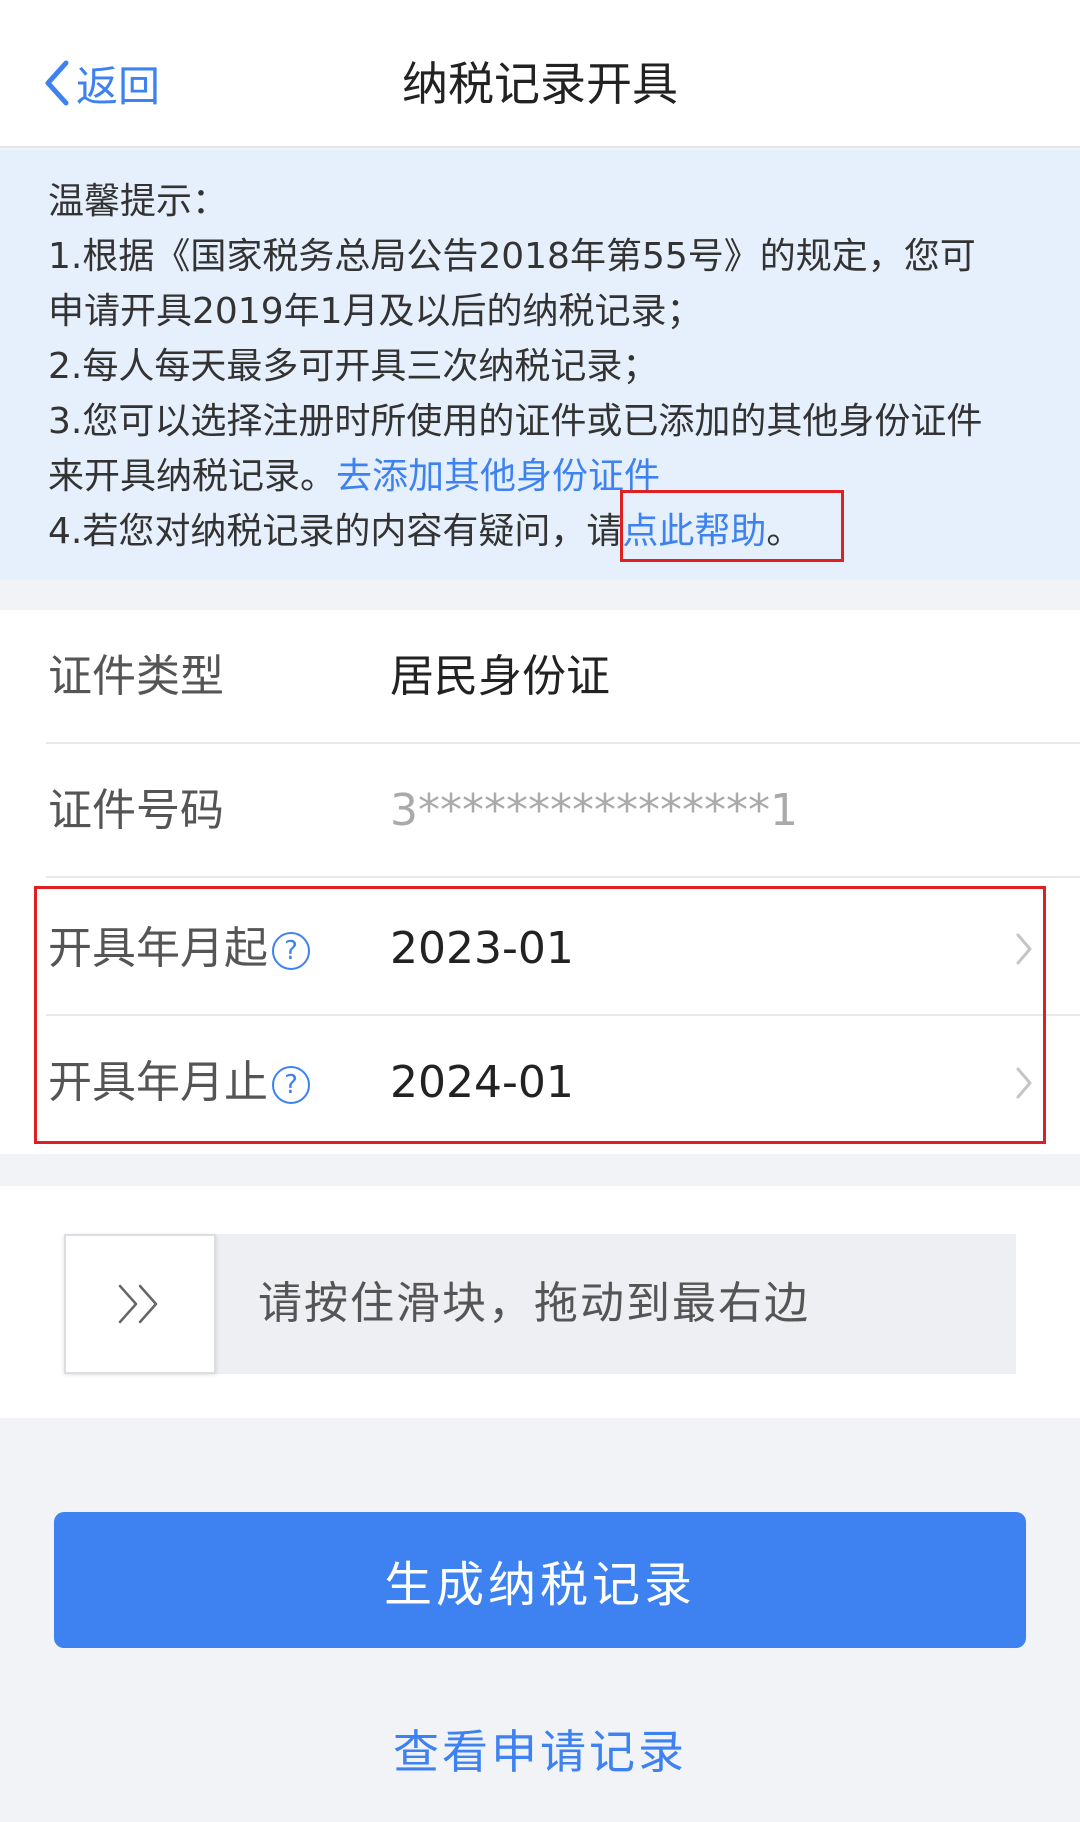 The width and height of the screenshot is (1080, 1822). What do you see at coordinates (192, 476) in the screenshot?
I see `tips-line-5-text: 来开具纳税记录。` at bounding box center [192, 476].